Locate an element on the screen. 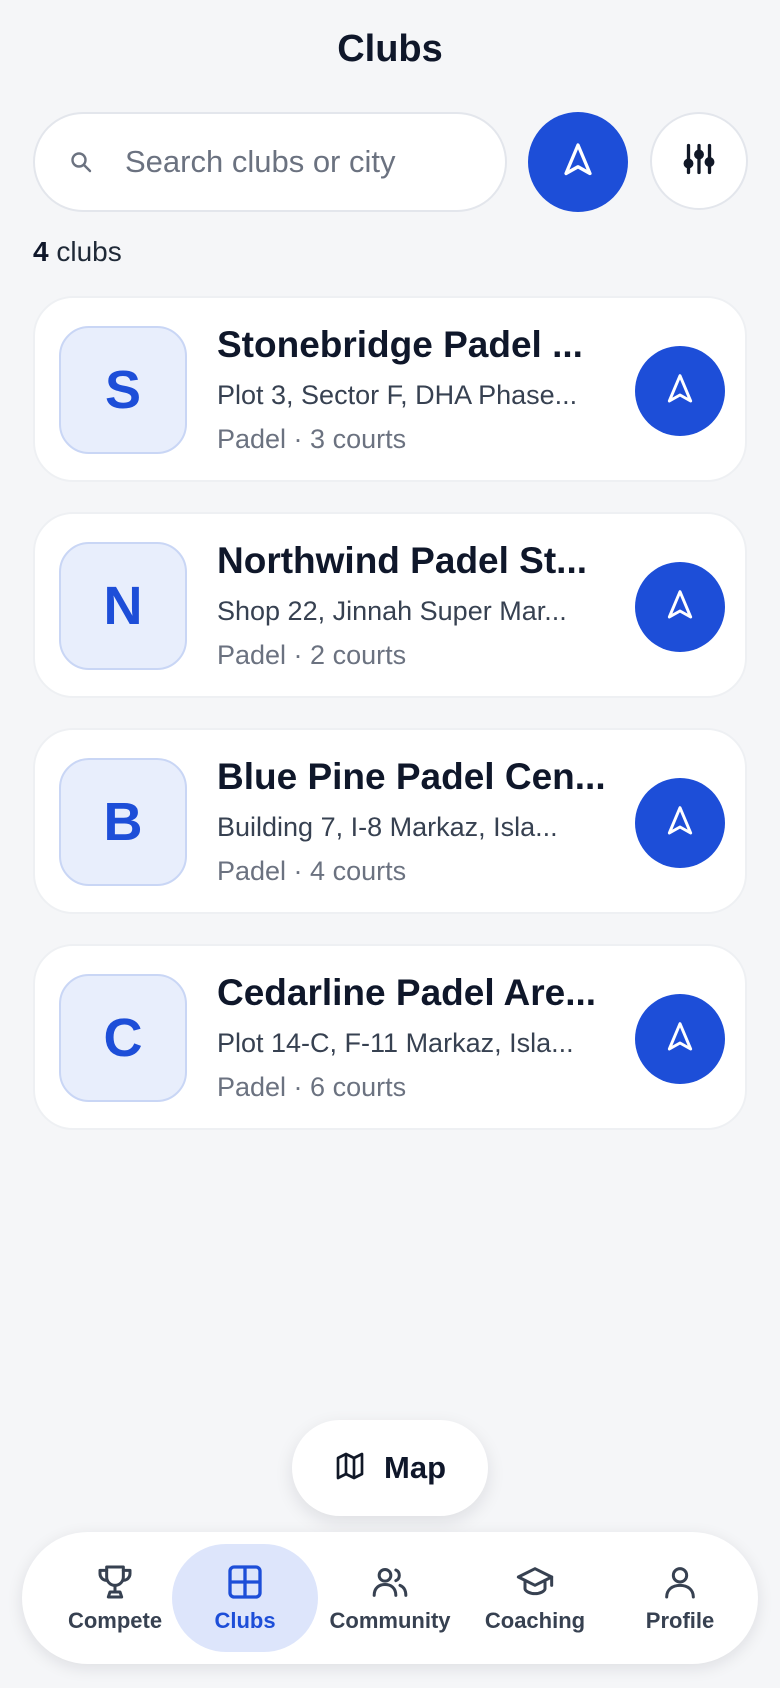  tab-coaching: Coaching is located at coordinates (535, 1598).